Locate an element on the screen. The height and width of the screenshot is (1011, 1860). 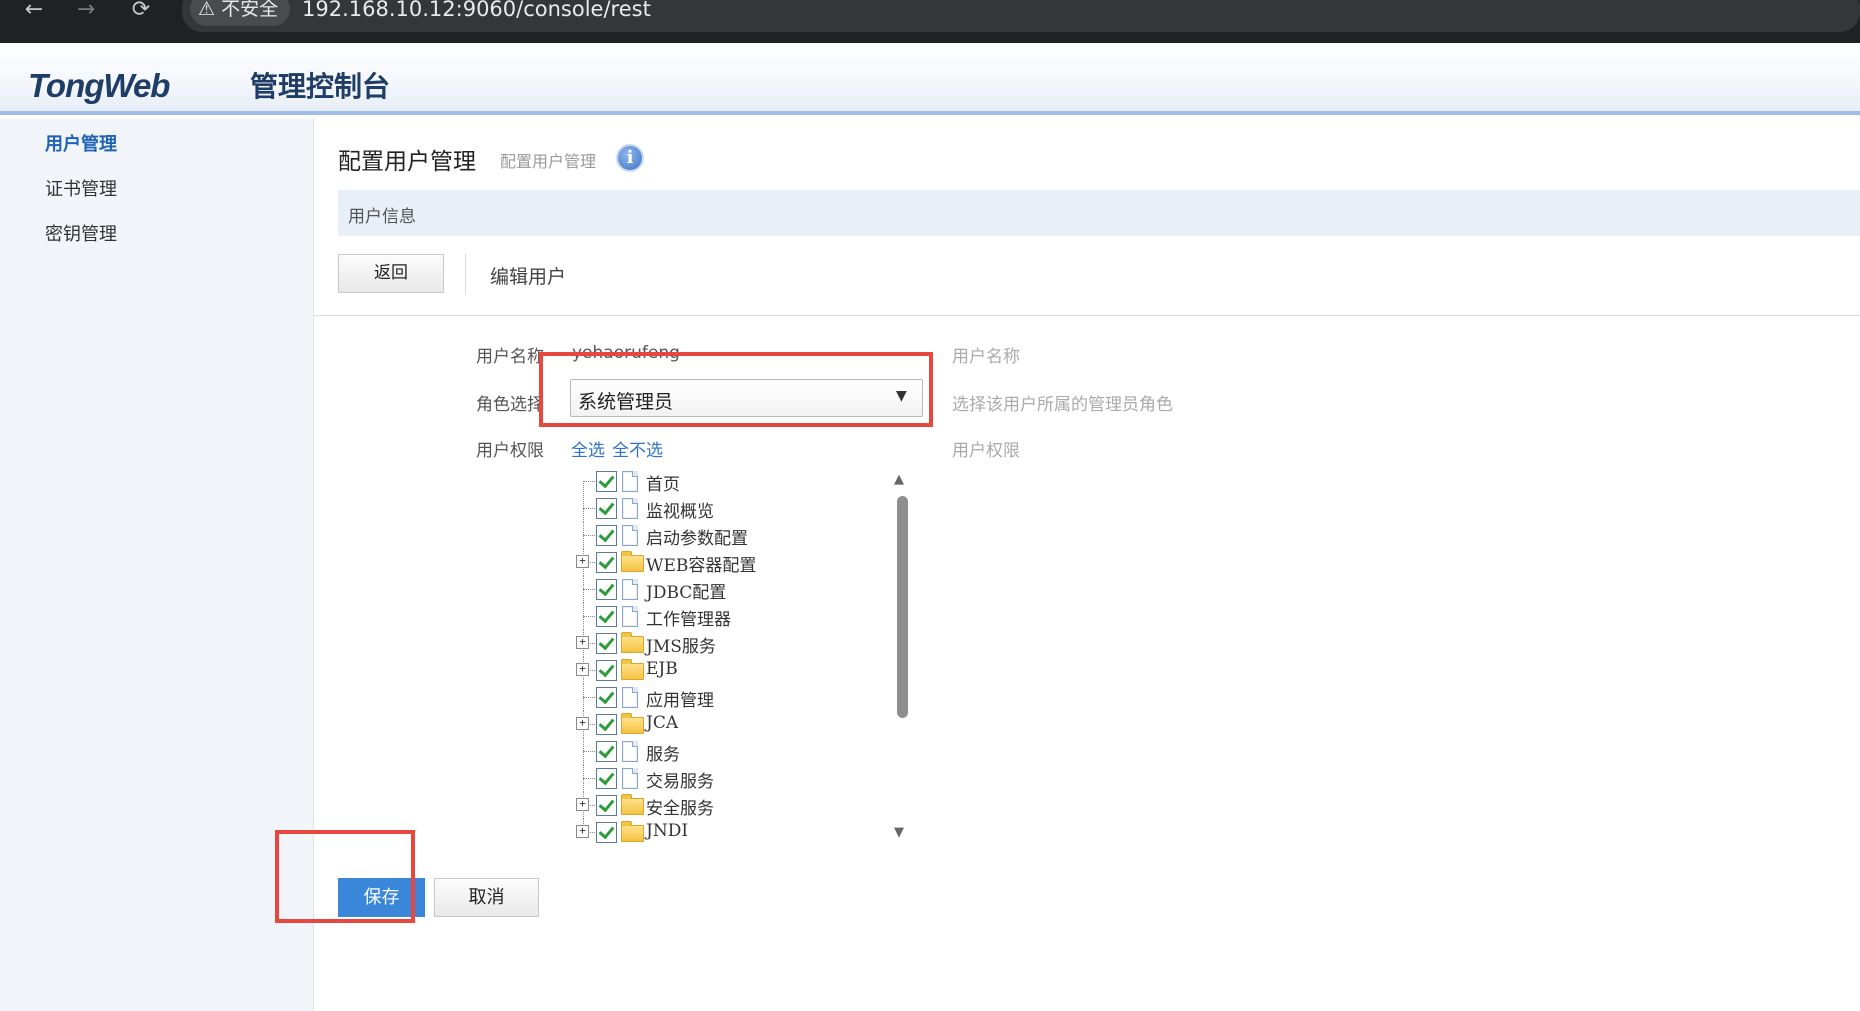
tree-item-label: JNDI is located at coordinates (667, 831).